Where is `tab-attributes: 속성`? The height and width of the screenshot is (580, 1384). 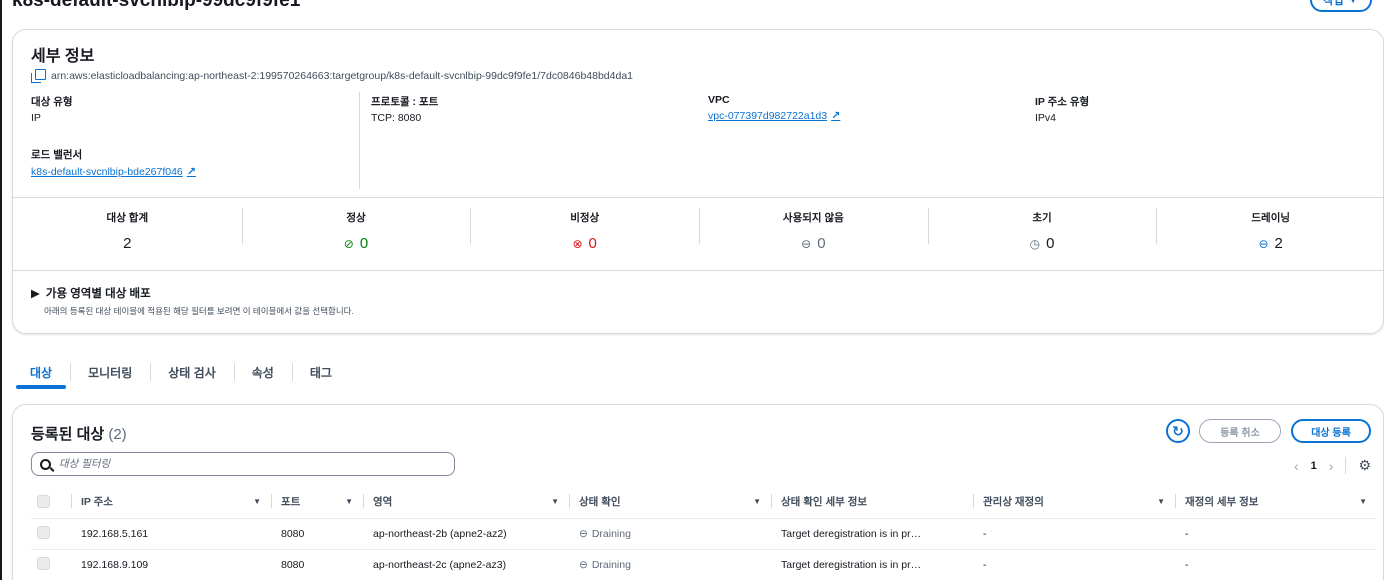 tab-attributes: 속성 is located at coordinates (262, 372).